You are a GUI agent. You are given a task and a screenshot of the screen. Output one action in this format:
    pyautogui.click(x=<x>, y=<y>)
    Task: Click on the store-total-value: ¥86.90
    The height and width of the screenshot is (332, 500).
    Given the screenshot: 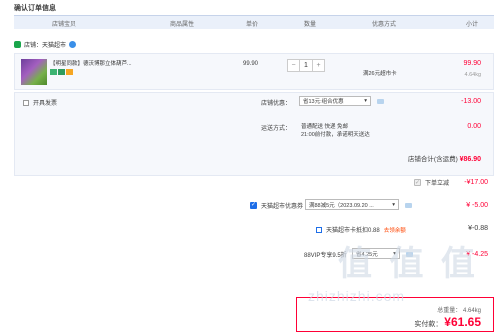 What is the action you would take?
    pyautogui.click(x=470, y=159)
    